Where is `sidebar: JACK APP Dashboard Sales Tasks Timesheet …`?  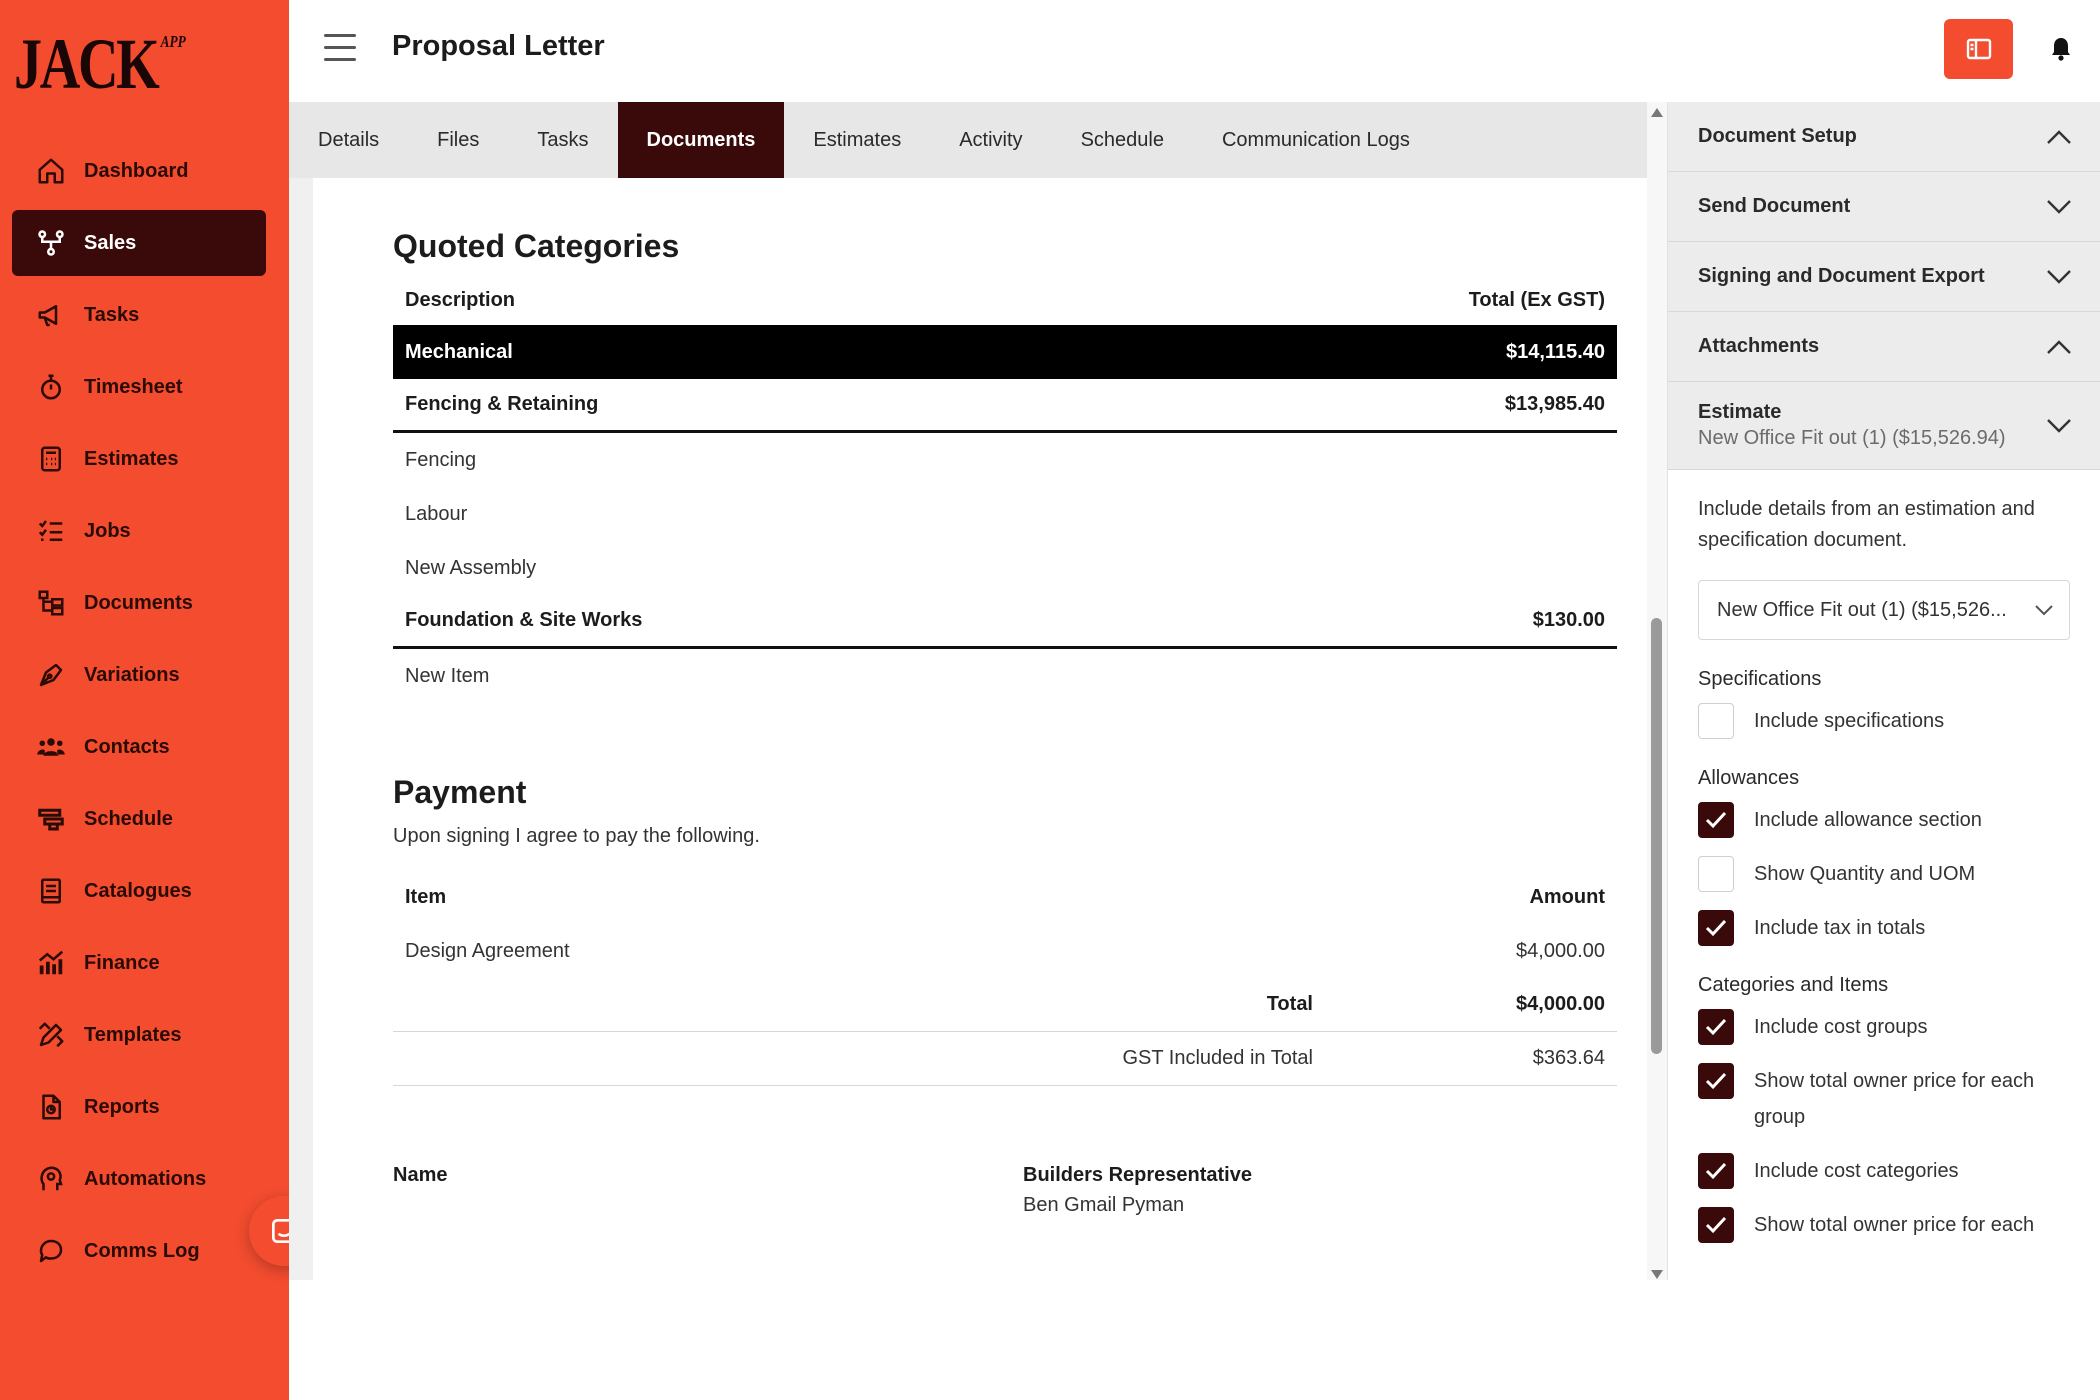
sidebar: JACK APP Dashboard Sales Tasks Timesheet … is located at coordinates (144, 700).